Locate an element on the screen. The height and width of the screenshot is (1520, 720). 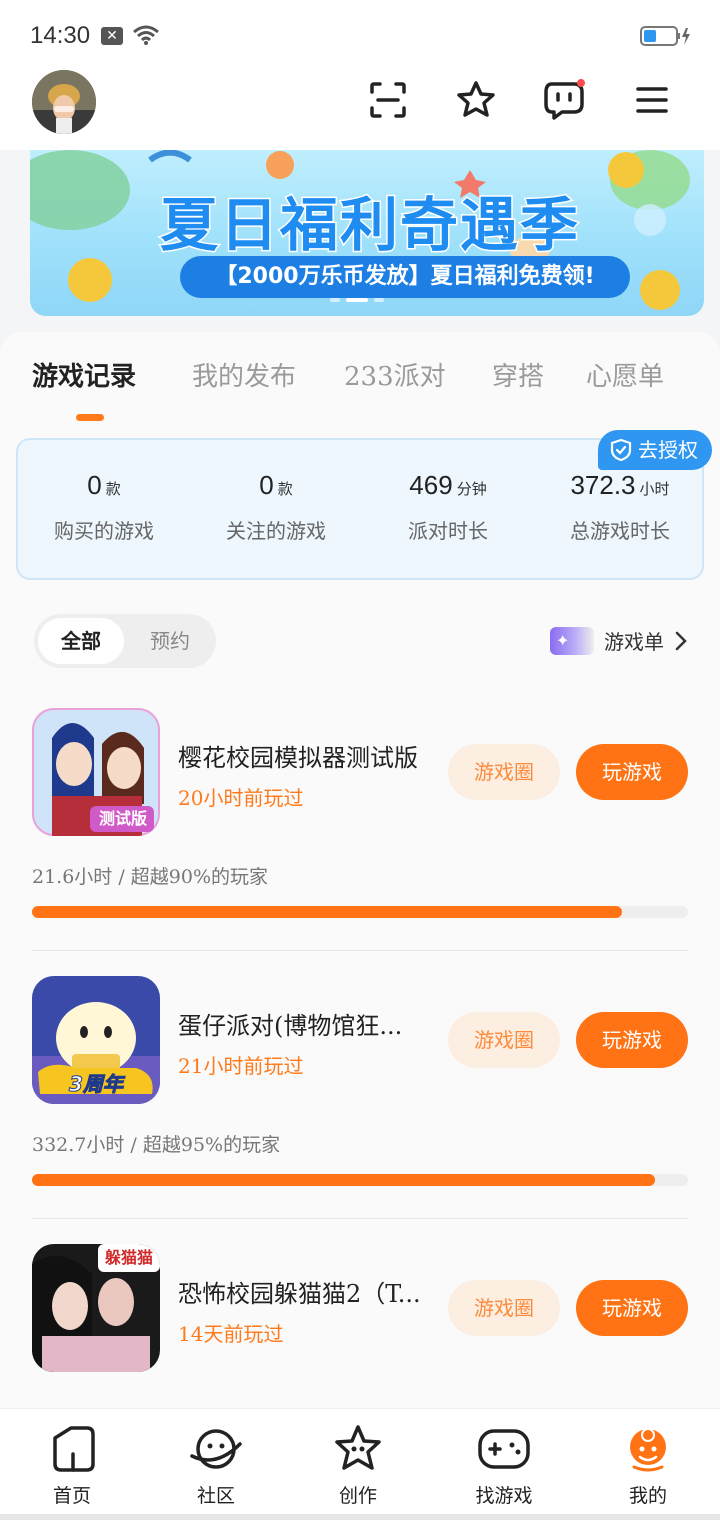
create-star-icon is located at coordinates (358, 1449).